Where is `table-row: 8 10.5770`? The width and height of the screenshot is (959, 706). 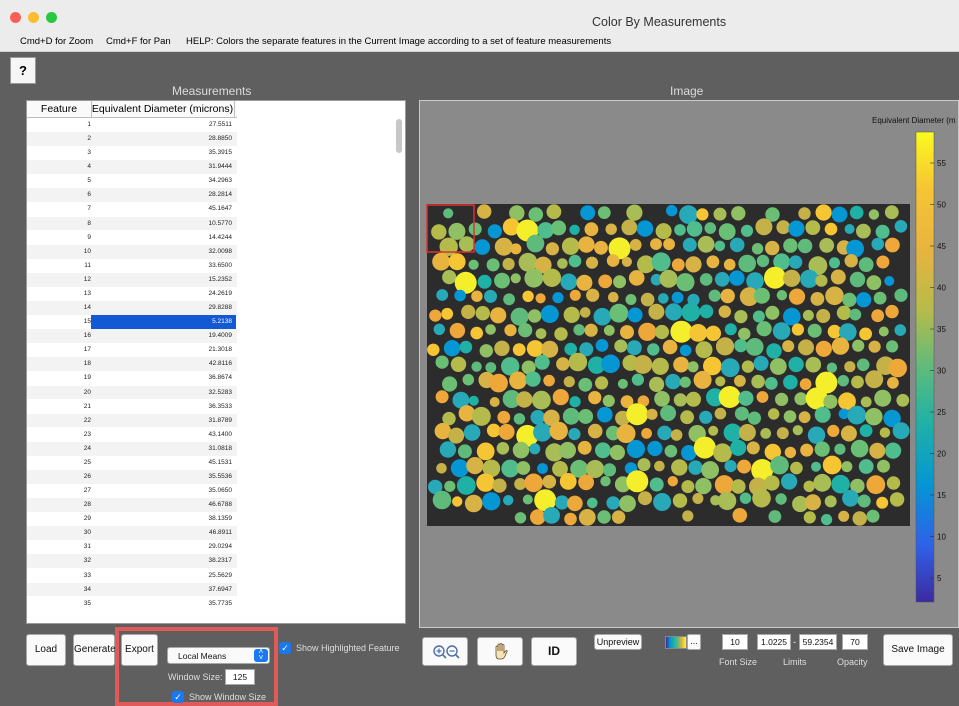
table-row: 8 10.5770 is located at coordinates (132, 223).